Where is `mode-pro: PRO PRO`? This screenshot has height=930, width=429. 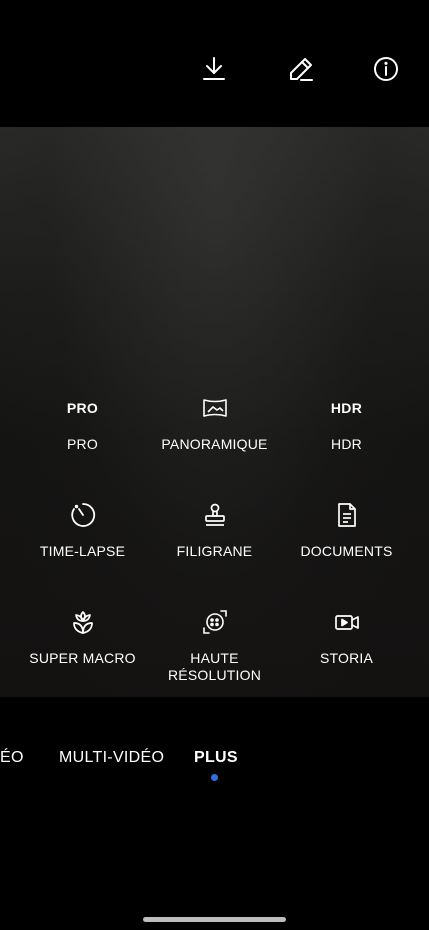
mode-pro: PRO PRO is located at coordinates (82, 440).